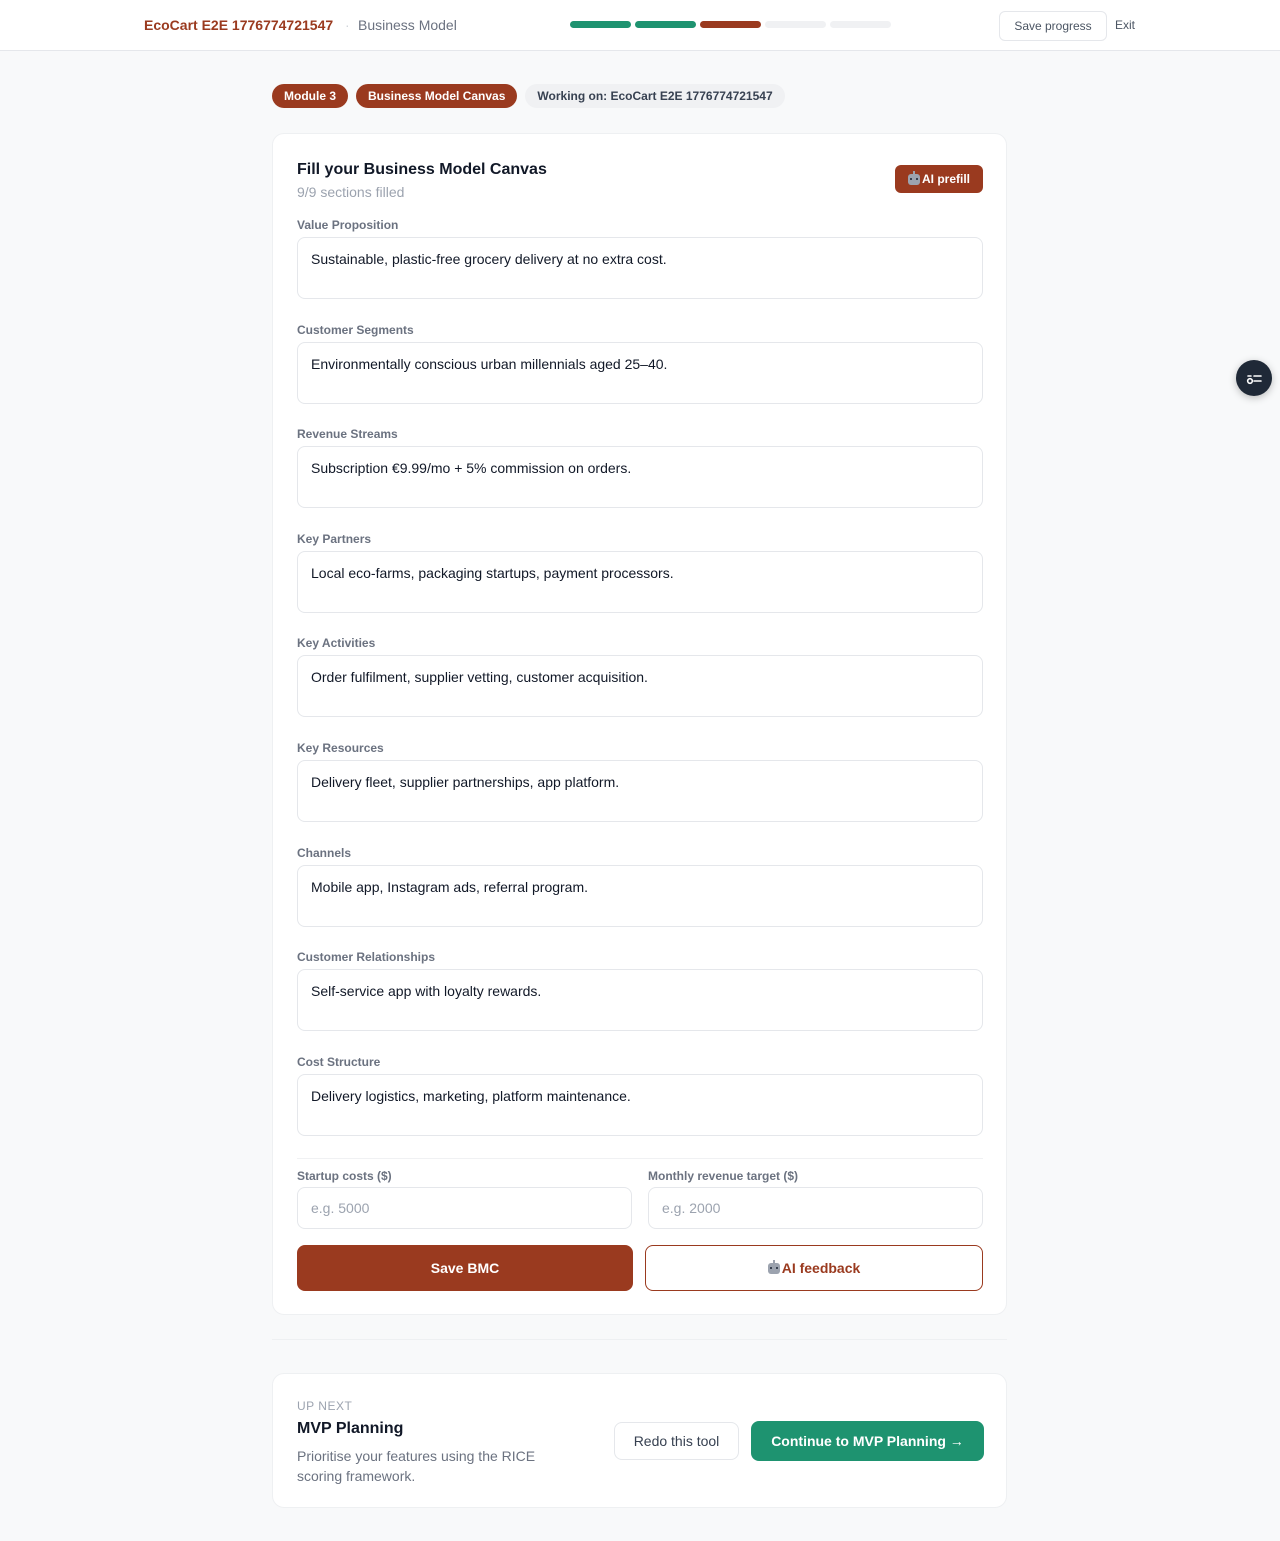  What do you see at coordinates (348, 225) in the screenshot?
I see `field-label: Value Proposition` at bounding box center [348, 225].